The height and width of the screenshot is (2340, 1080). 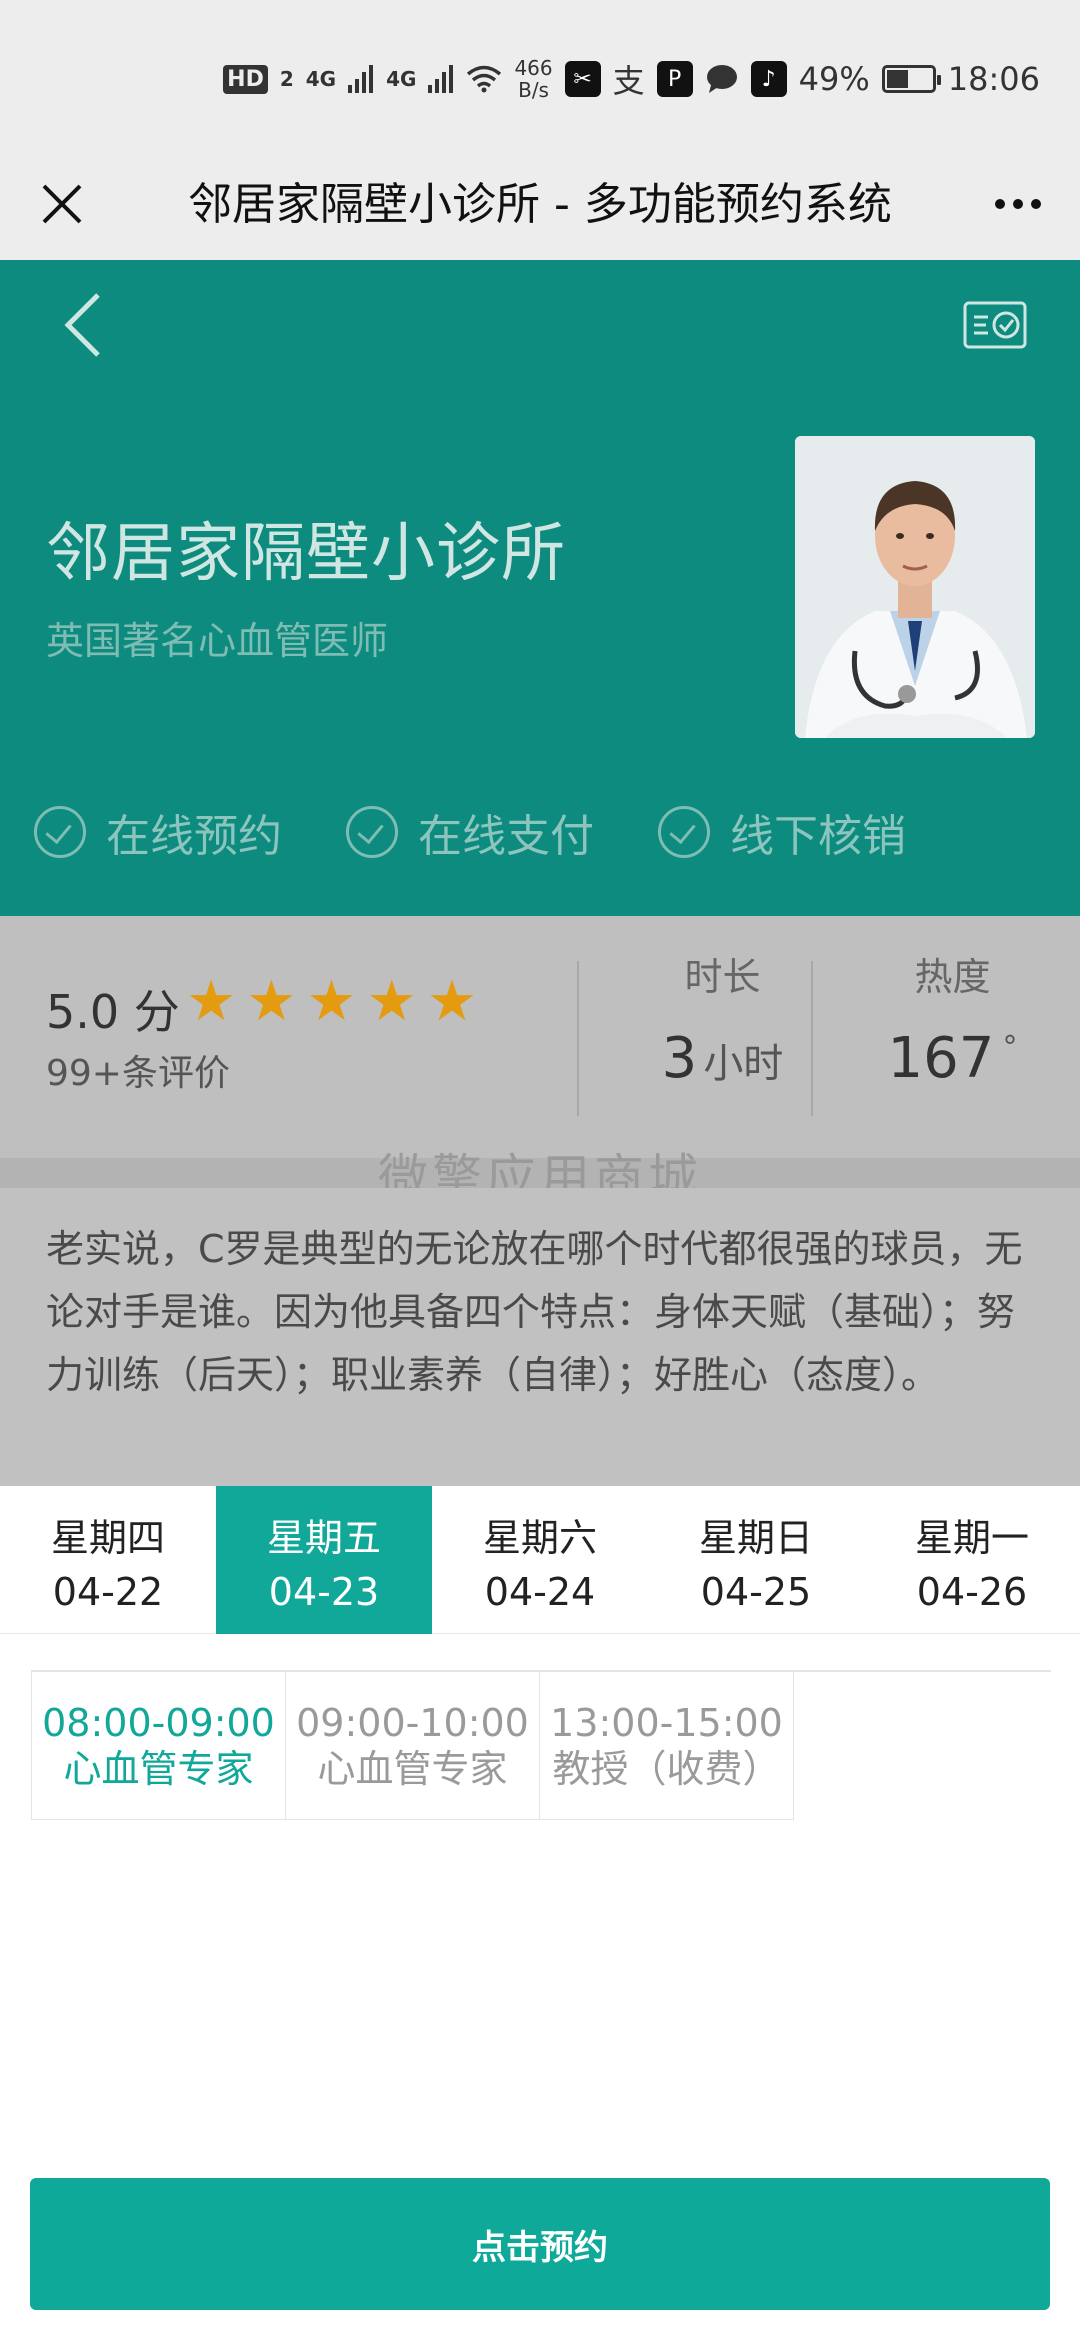 I want to click on date-tab-friday: 星期五 04-23, so click(x=324, y=1560).